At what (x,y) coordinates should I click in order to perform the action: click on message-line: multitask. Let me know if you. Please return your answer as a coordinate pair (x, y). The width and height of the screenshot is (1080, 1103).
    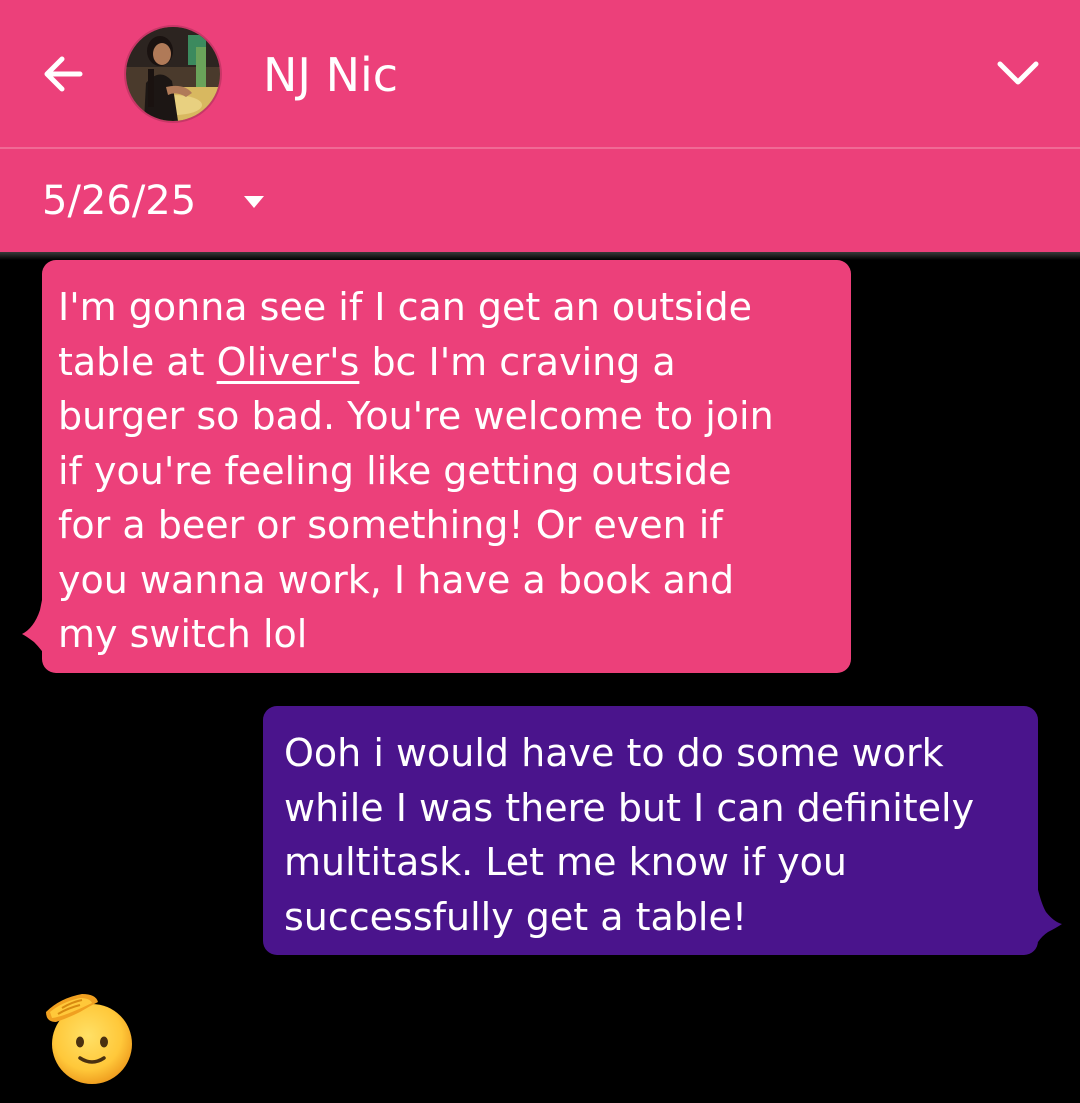
    Looking at the image, I should click on (565, 862).